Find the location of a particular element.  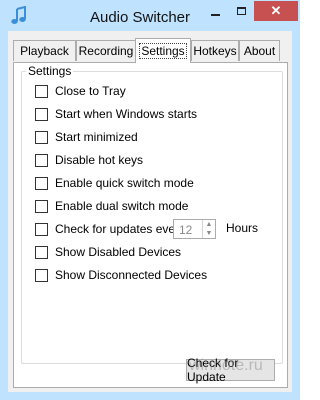

groupbox-label: Settings is located at coordinates (50, 71).